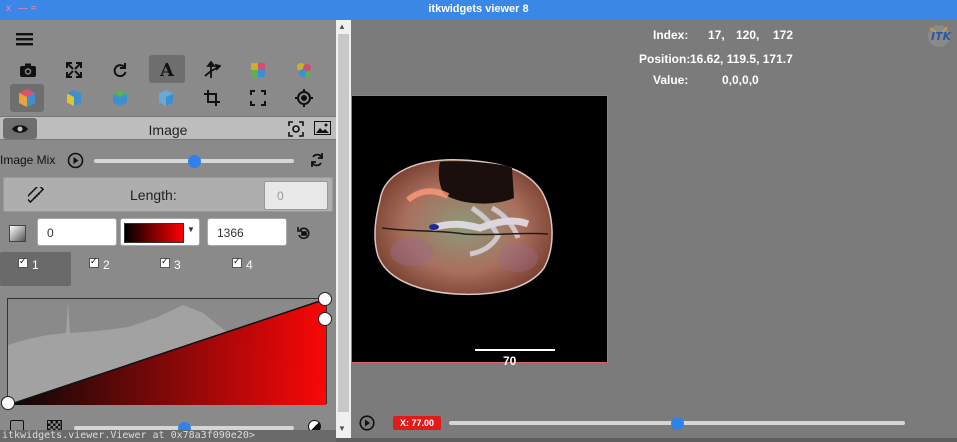  What do you see at coordinates (654, 423) in the screenshot?
I see `slice-play-row: X: 77.00` at bounding box center [654, 423].